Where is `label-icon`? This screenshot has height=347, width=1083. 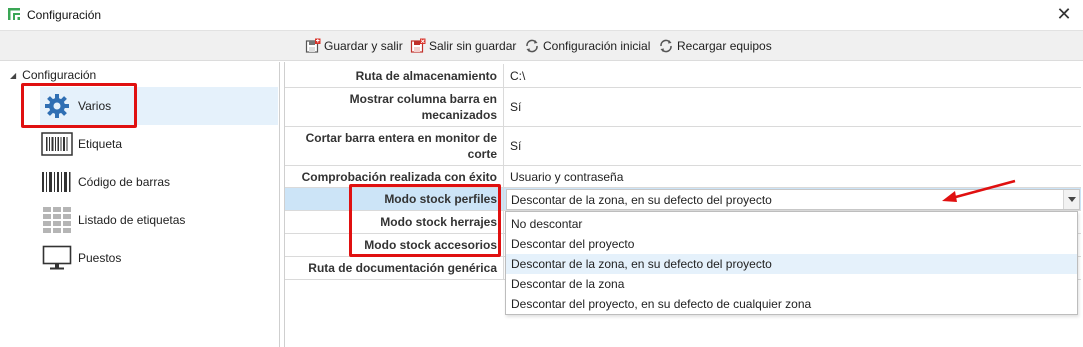 label-icon is located at coordinates (57, 144).